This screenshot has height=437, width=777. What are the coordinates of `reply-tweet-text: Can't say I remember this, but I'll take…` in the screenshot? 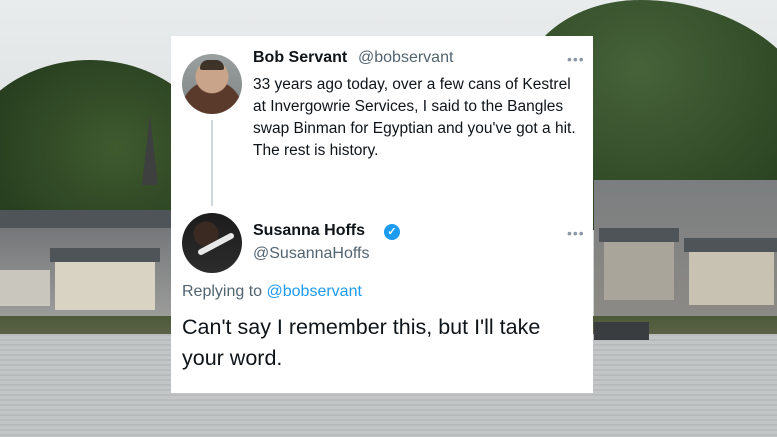 It's located at (361, 342).